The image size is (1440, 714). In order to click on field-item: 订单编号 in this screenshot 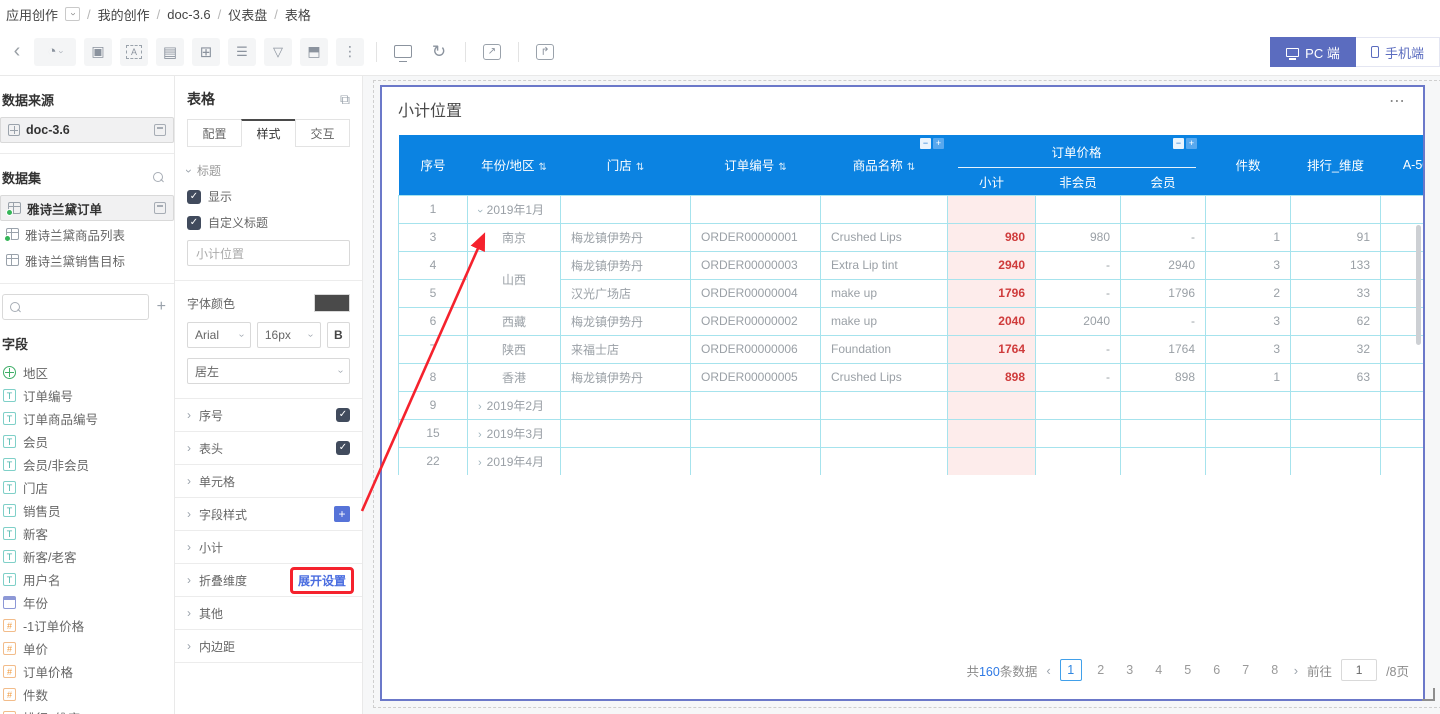, I will do `click(87, 395)`.